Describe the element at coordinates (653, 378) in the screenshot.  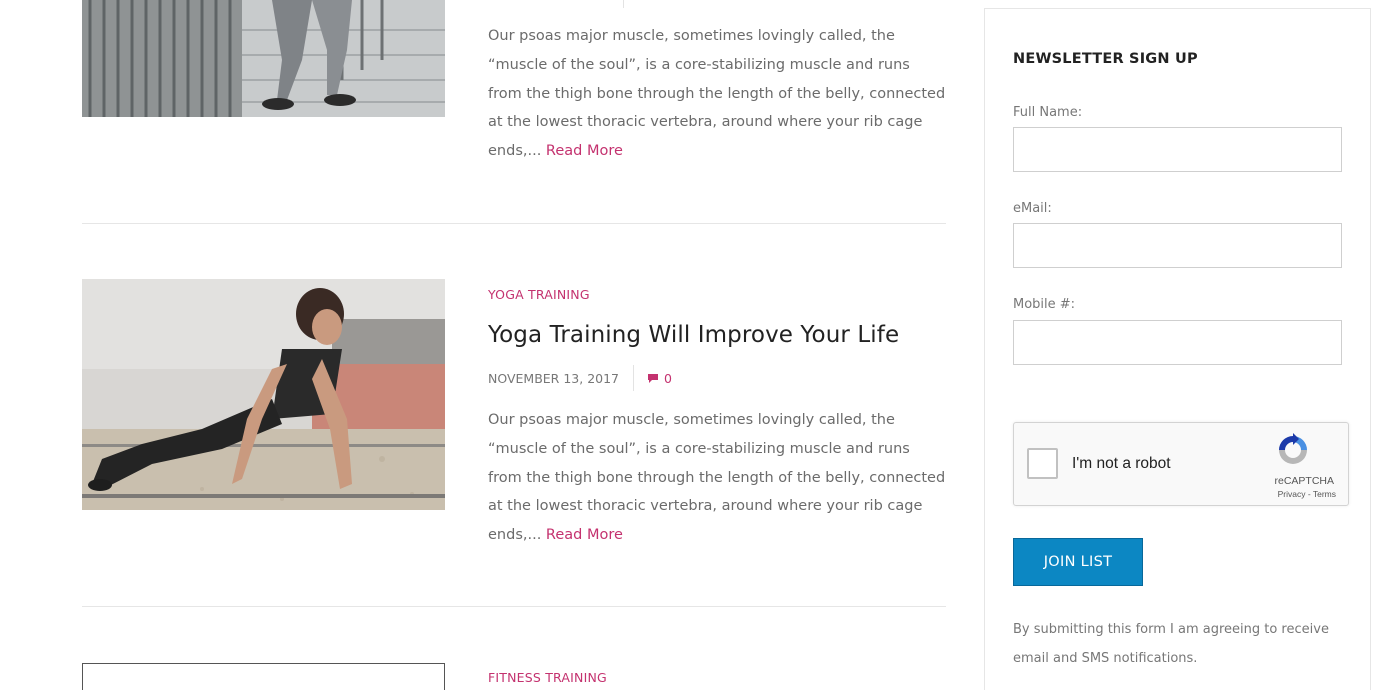
I see `comment-icon` at that location.